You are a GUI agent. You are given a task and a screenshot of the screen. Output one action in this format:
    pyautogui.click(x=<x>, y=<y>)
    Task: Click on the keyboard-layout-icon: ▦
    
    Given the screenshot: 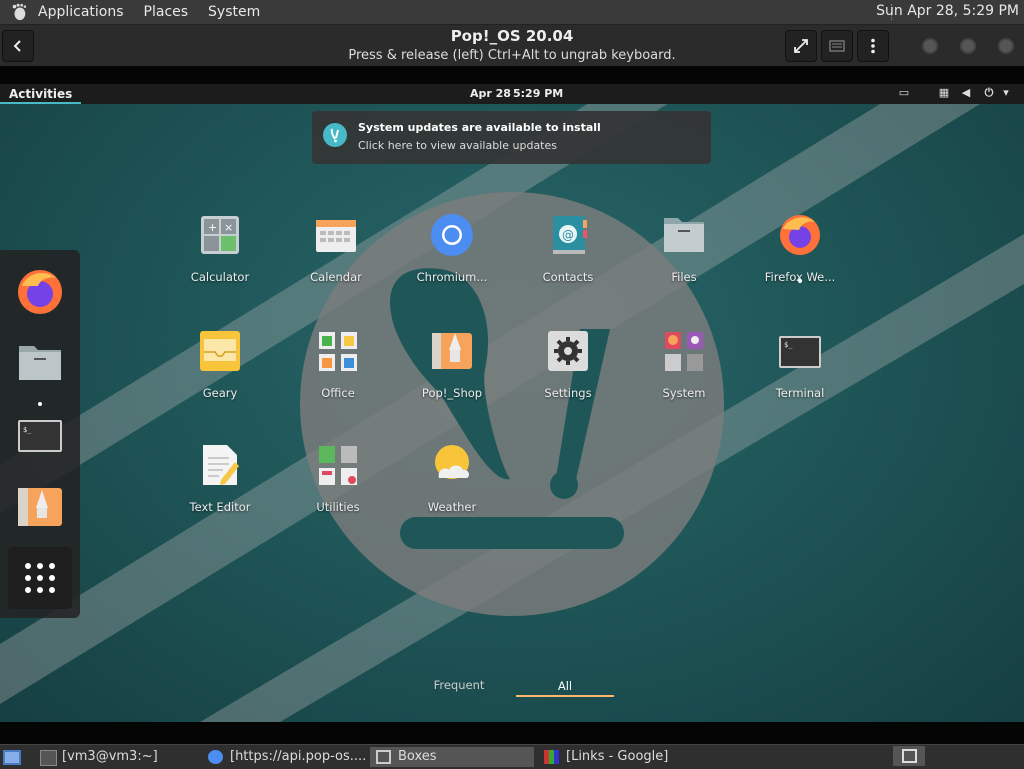 What is the action you would take?
    pyautogui.click(x=944, y=93)
    